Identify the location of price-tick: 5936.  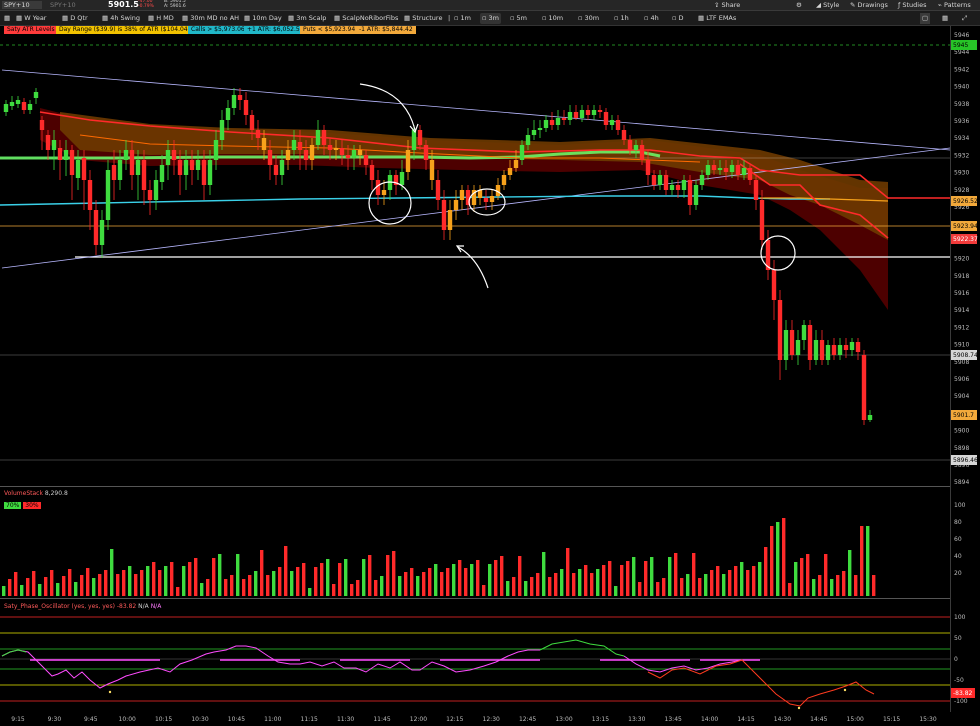
(961, 121).